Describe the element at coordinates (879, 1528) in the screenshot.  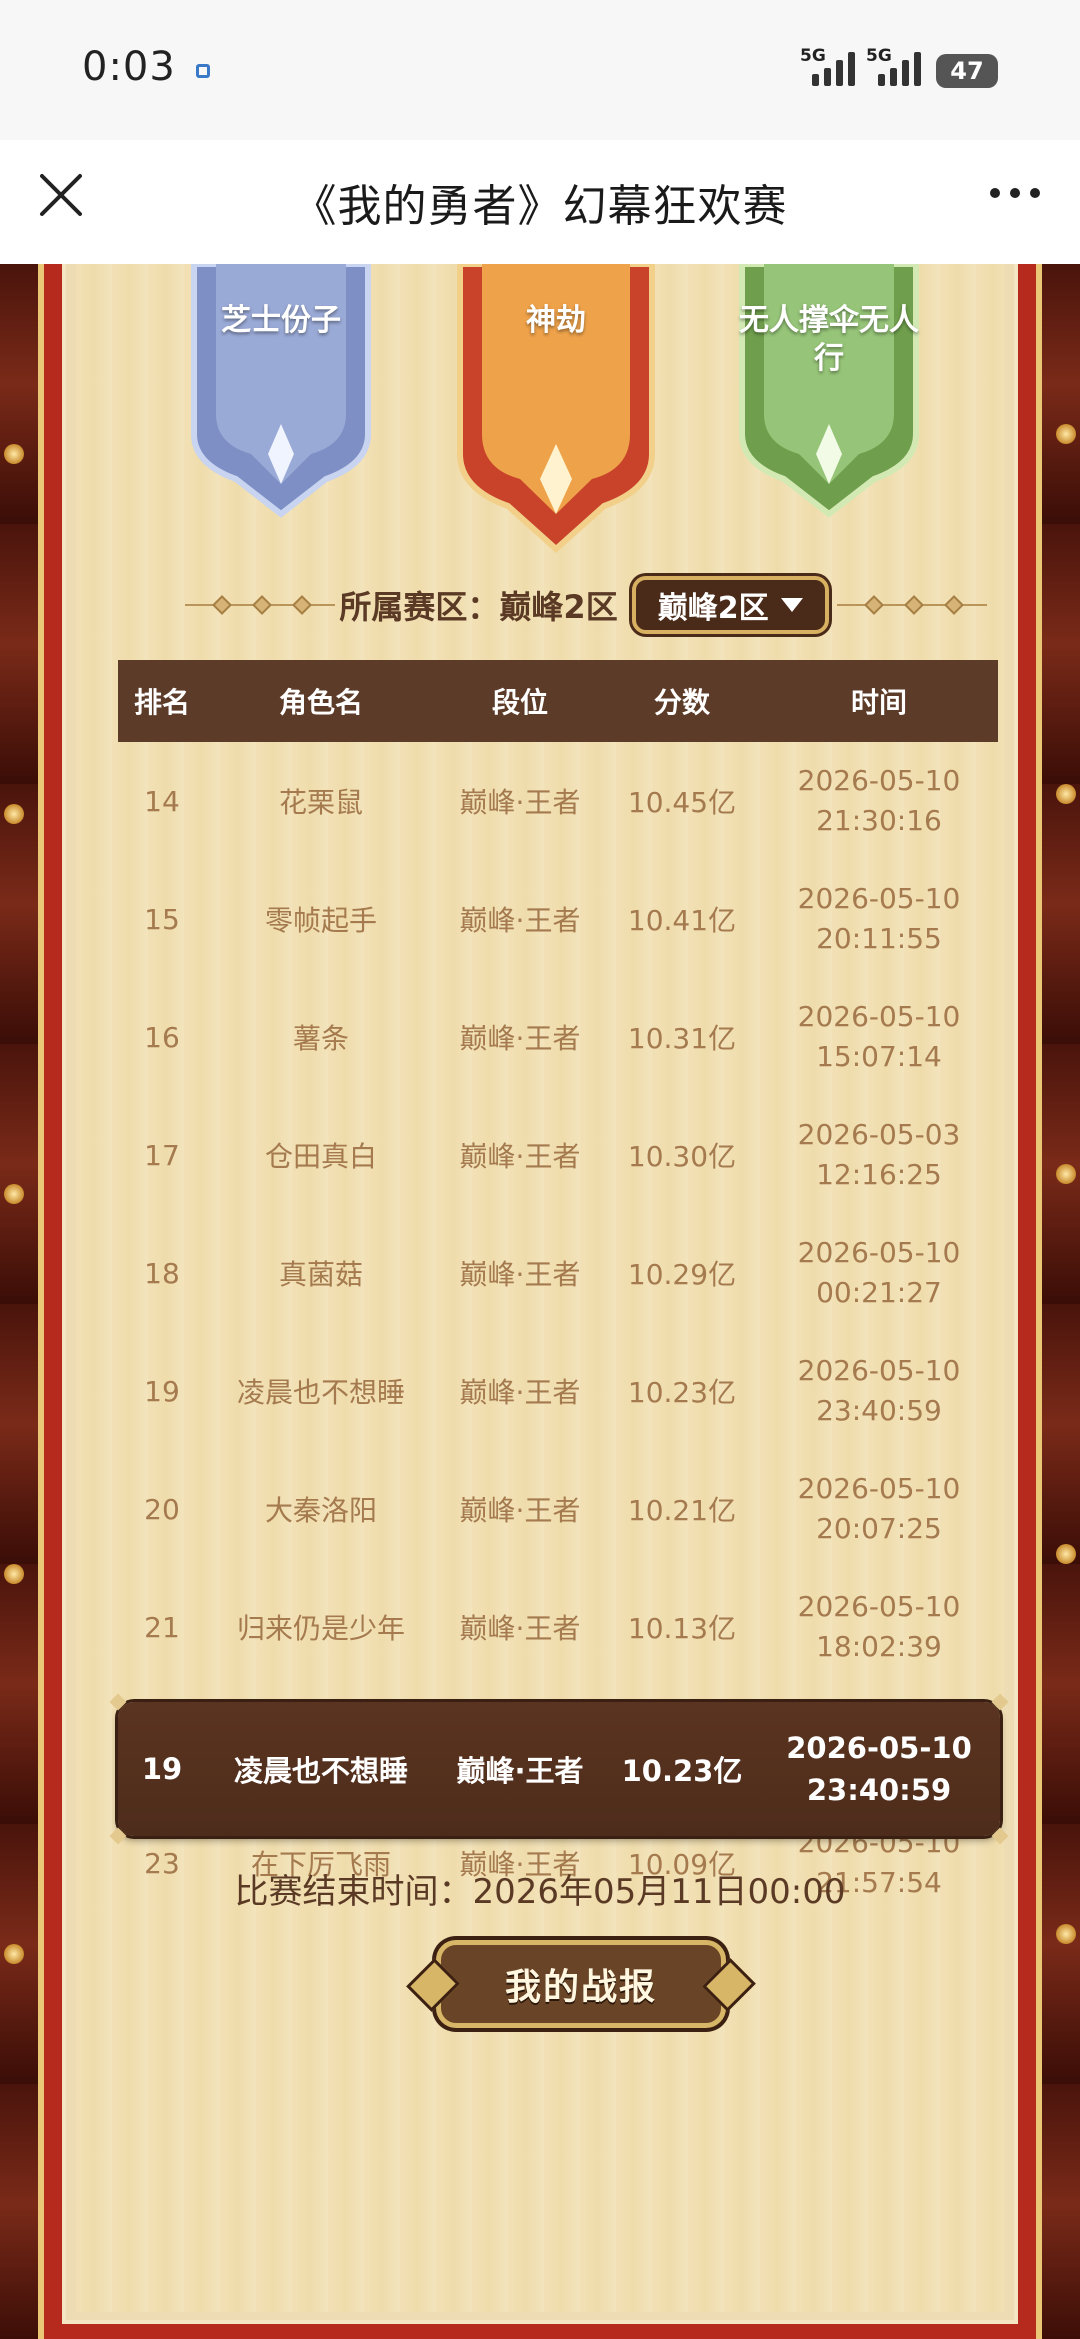
I see `row-clock: 20:07:25` at that location.